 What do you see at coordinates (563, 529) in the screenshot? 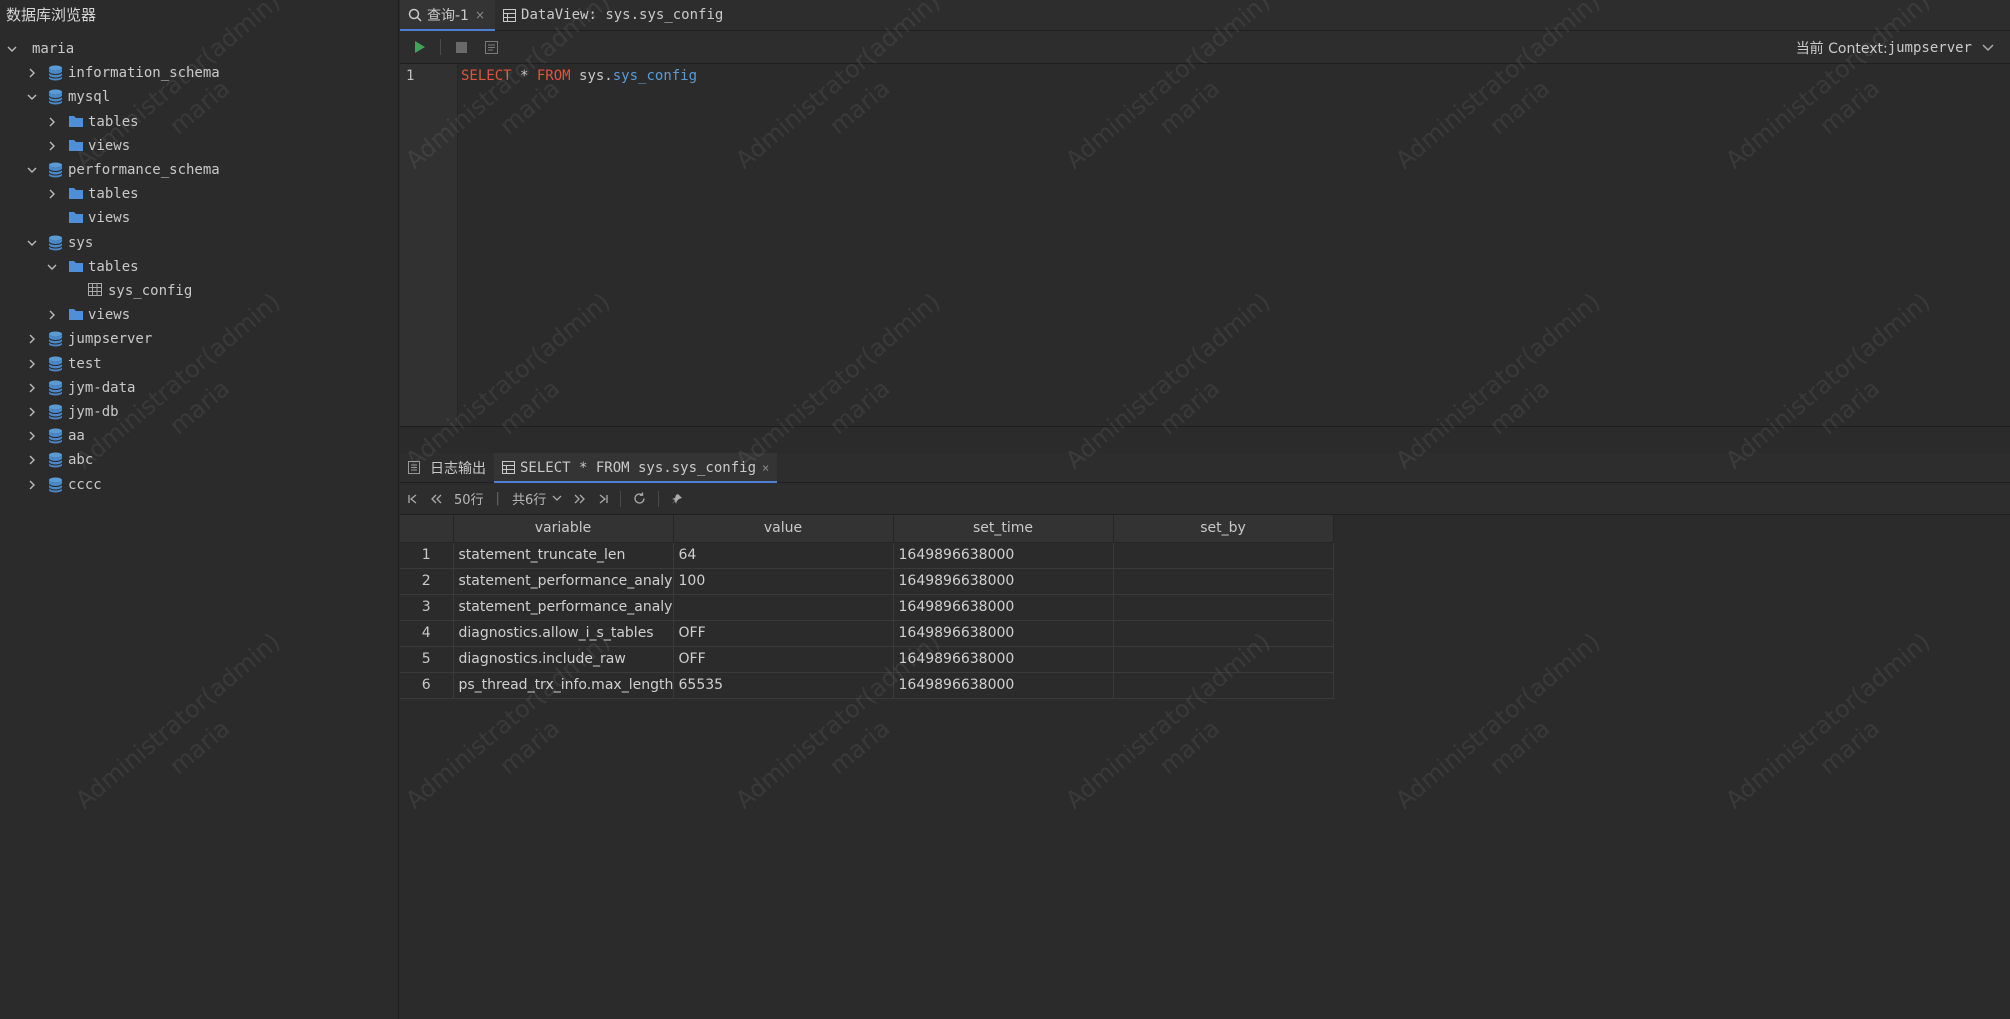
I see `column-header-variable: variable` at bounding box center [563, 529].